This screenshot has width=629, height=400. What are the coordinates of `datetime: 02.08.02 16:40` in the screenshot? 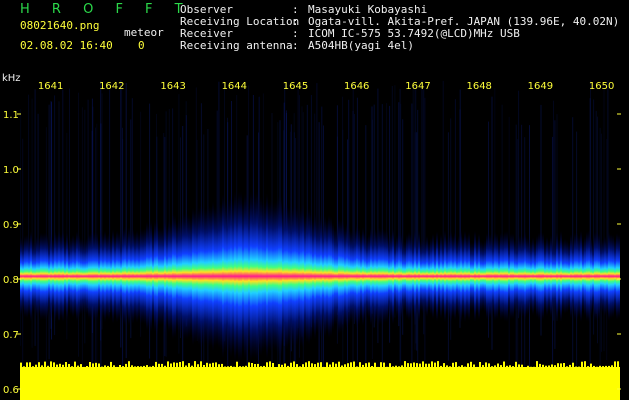 It's located at (66, 45).